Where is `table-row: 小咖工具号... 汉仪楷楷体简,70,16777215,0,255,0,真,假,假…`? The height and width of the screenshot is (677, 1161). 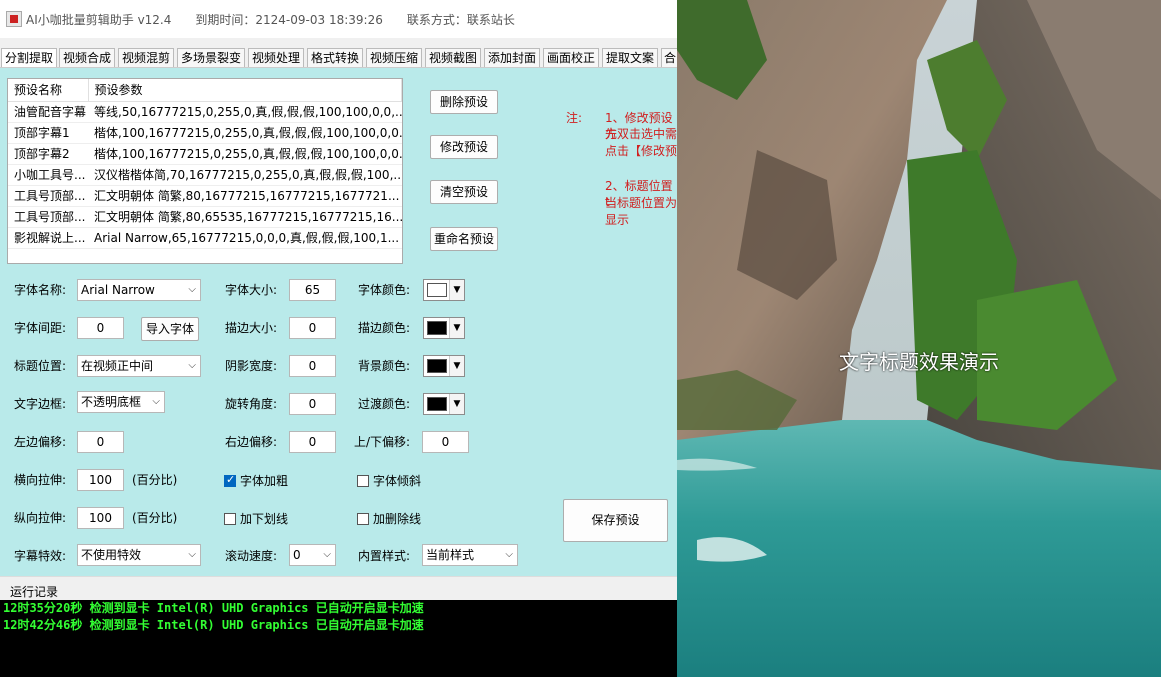
table-row: 小咖工具号... 汉仪楷楷体简,70,16777215,0,255,0,真,假,假… is located at coordinates (205, 175).